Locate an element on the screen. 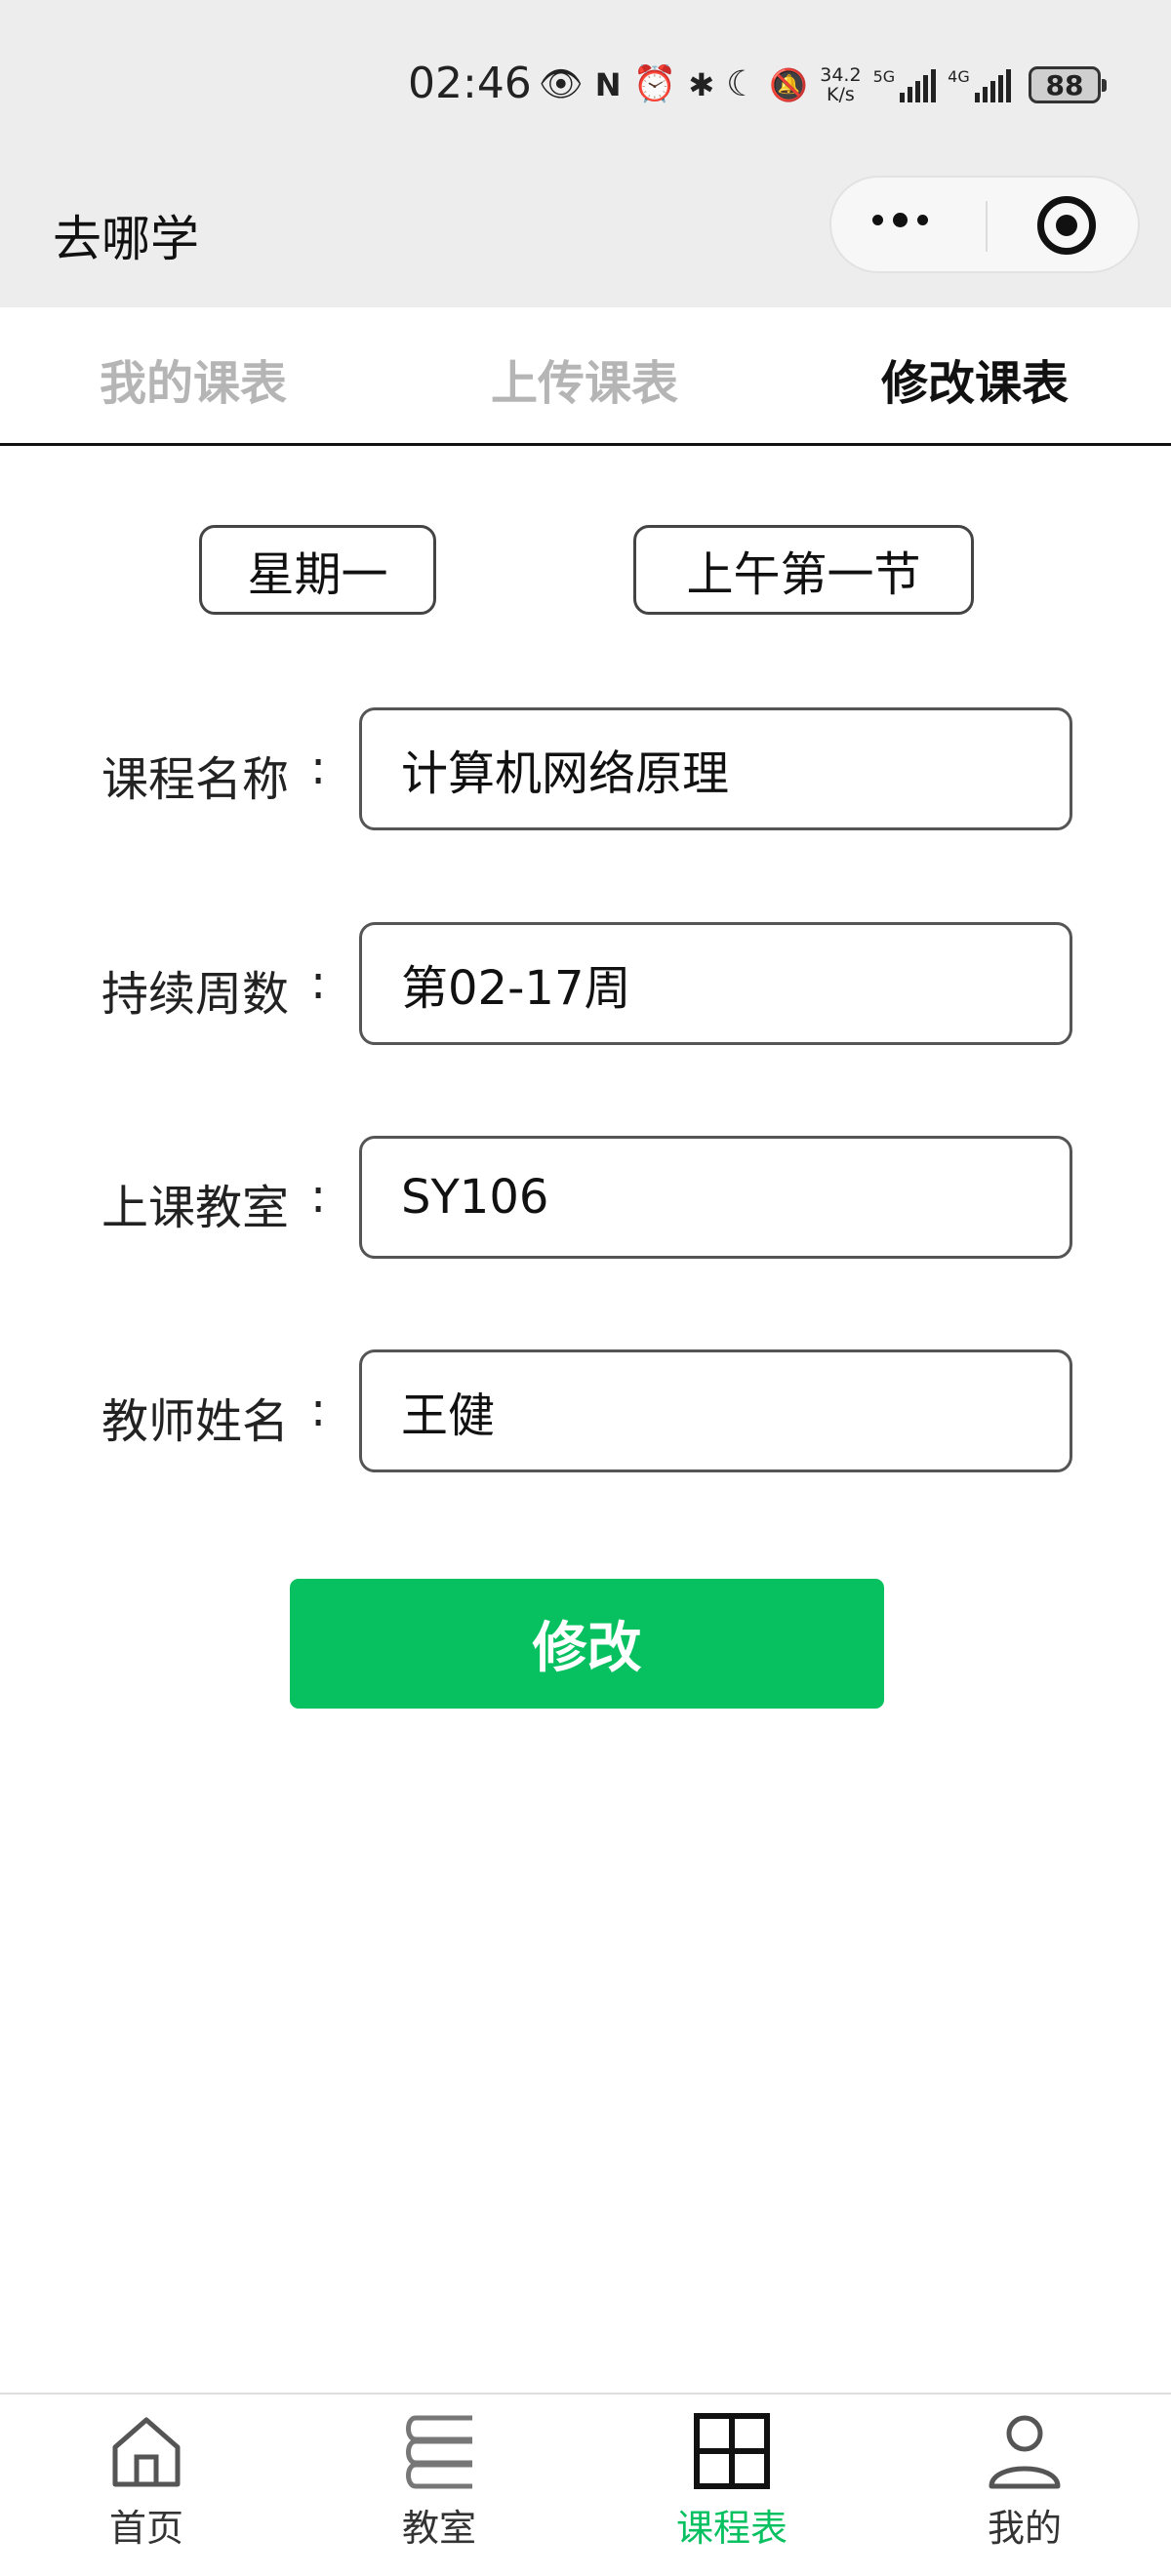 The width and height of the screenshot is (1171, 2576). tabbar-item-schedule: 课程表 is located at coordinates (731, 2490).